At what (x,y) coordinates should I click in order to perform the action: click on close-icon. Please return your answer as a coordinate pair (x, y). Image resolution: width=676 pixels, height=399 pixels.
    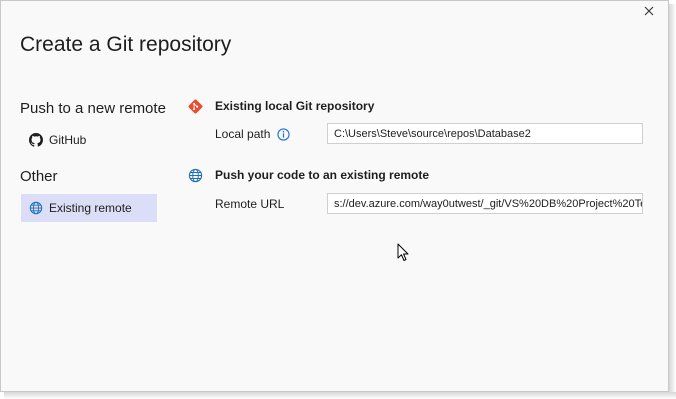
    Looking at the image, I should click on (649, 11).